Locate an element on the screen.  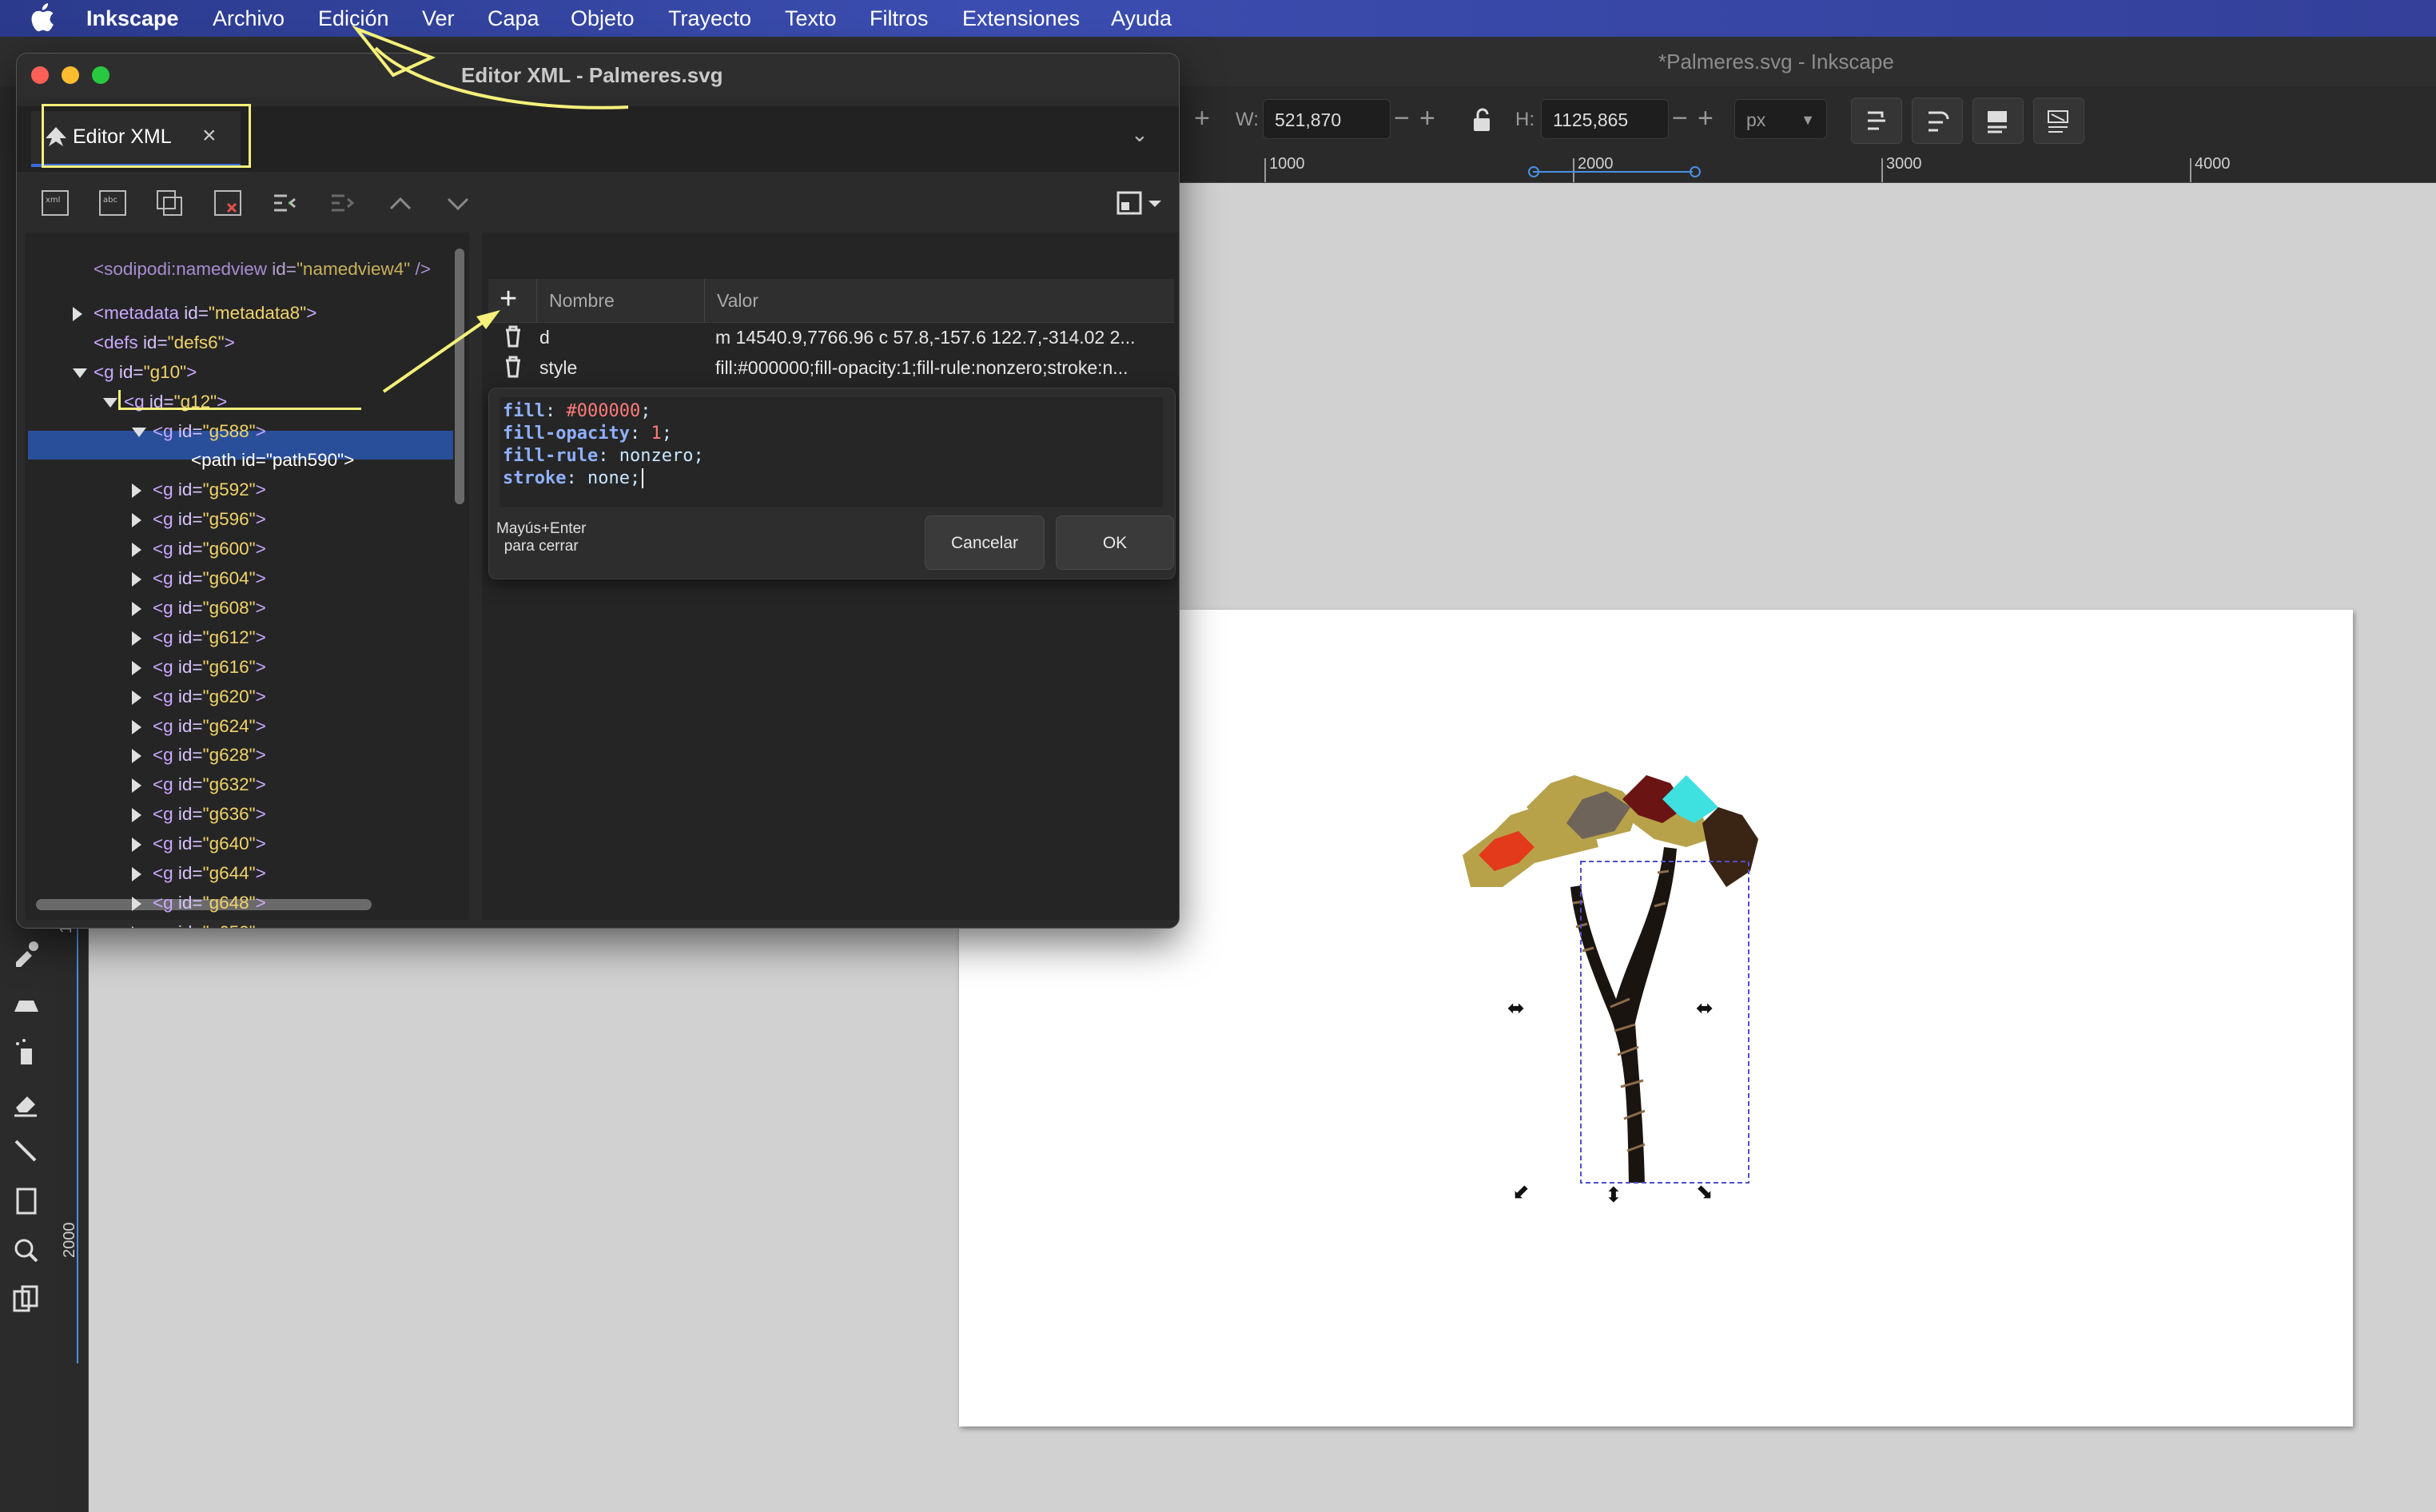
height-field: 1125,865 is located at coordinates (1605, 119).